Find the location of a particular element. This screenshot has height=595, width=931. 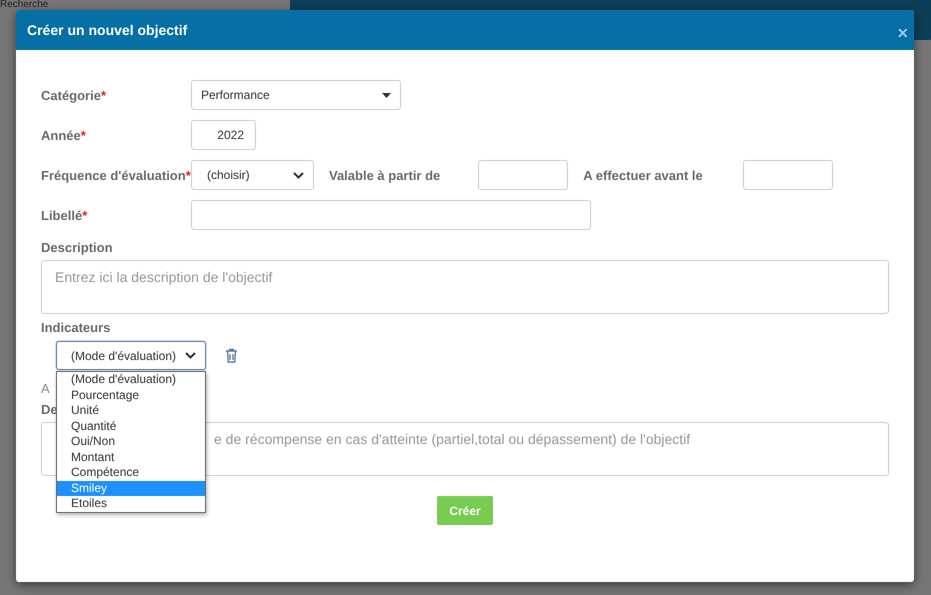

dropdown-option: Pourcentage is located at coordinates (131, 395).